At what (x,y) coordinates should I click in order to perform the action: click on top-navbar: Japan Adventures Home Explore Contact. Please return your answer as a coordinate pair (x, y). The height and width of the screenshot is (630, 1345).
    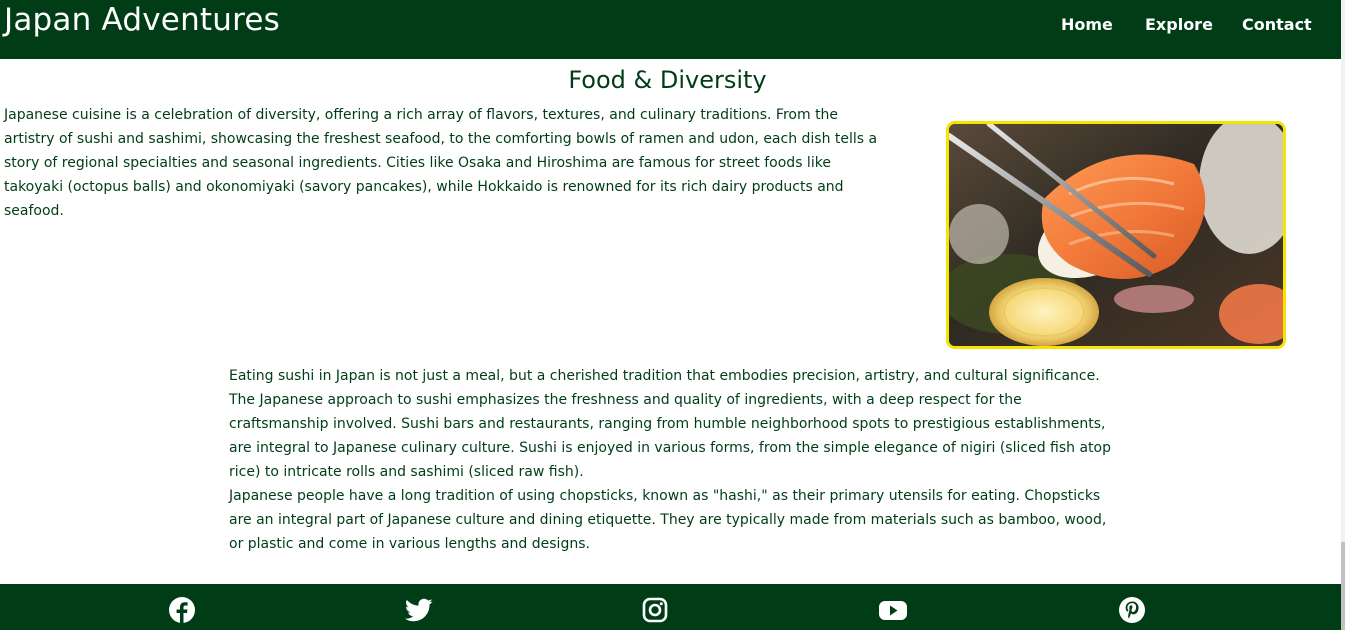
    Looking at the image, I should click on (670, 29).